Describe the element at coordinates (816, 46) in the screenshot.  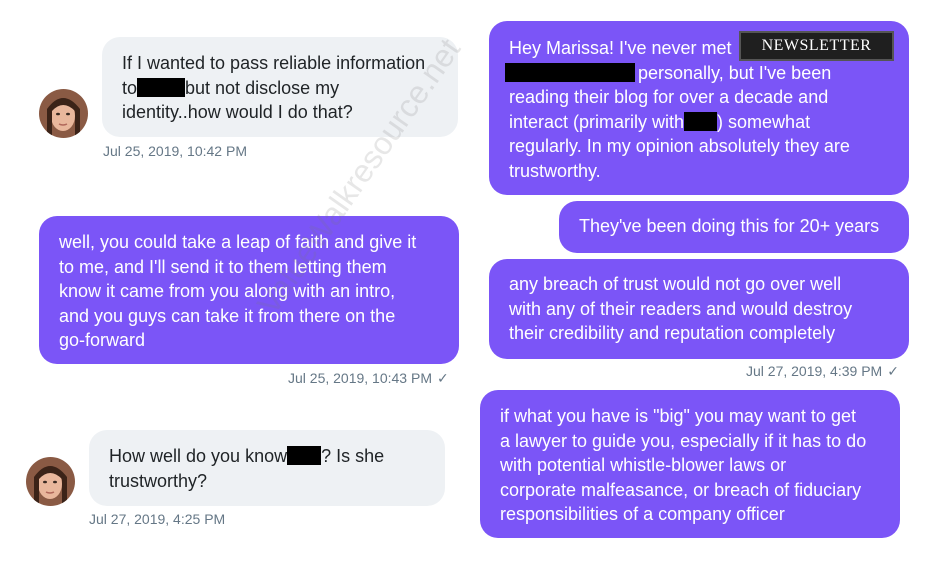
I see `newsletter-label: NEWSLETTER` at that location.